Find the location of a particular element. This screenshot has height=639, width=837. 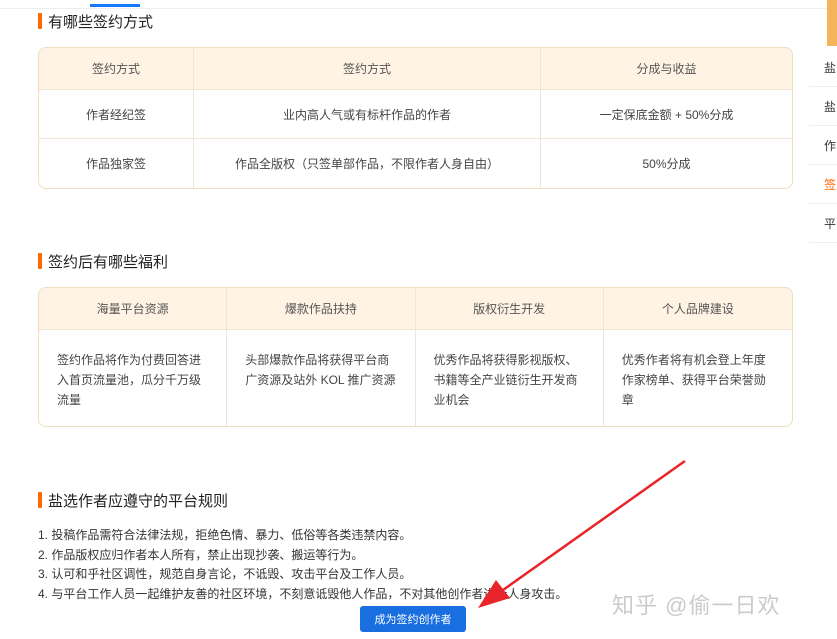

arrow-shaft is located at coordinates (594, 525).